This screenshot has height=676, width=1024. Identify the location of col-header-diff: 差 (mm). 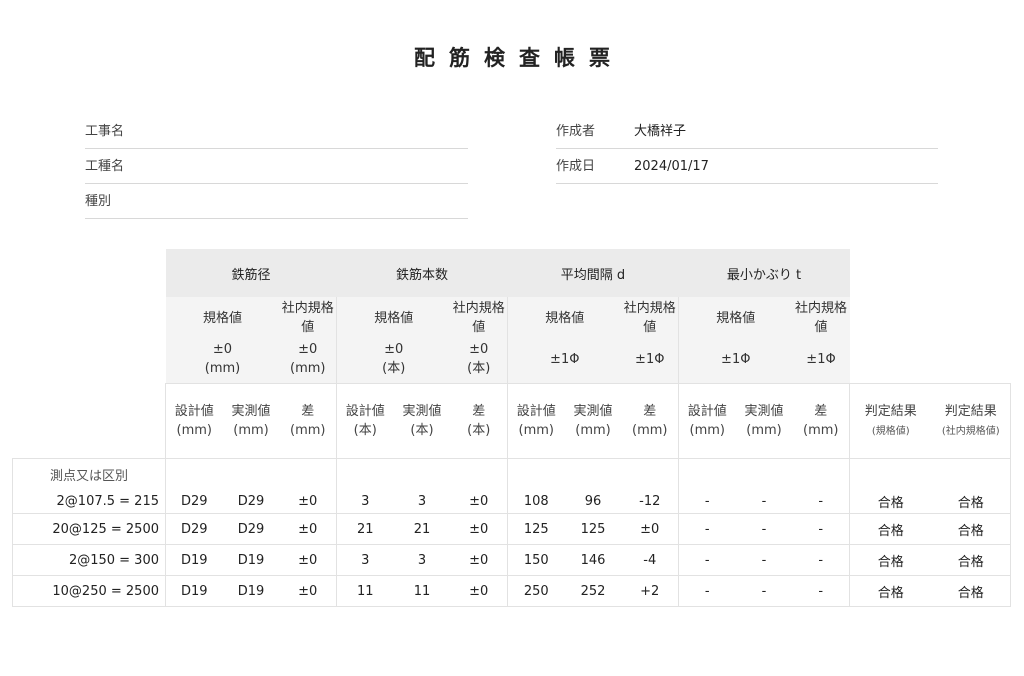
(821, 421).